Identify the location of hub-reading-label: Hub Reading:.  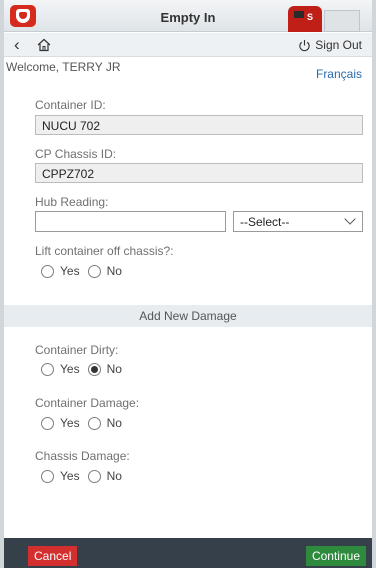
(72, 202).